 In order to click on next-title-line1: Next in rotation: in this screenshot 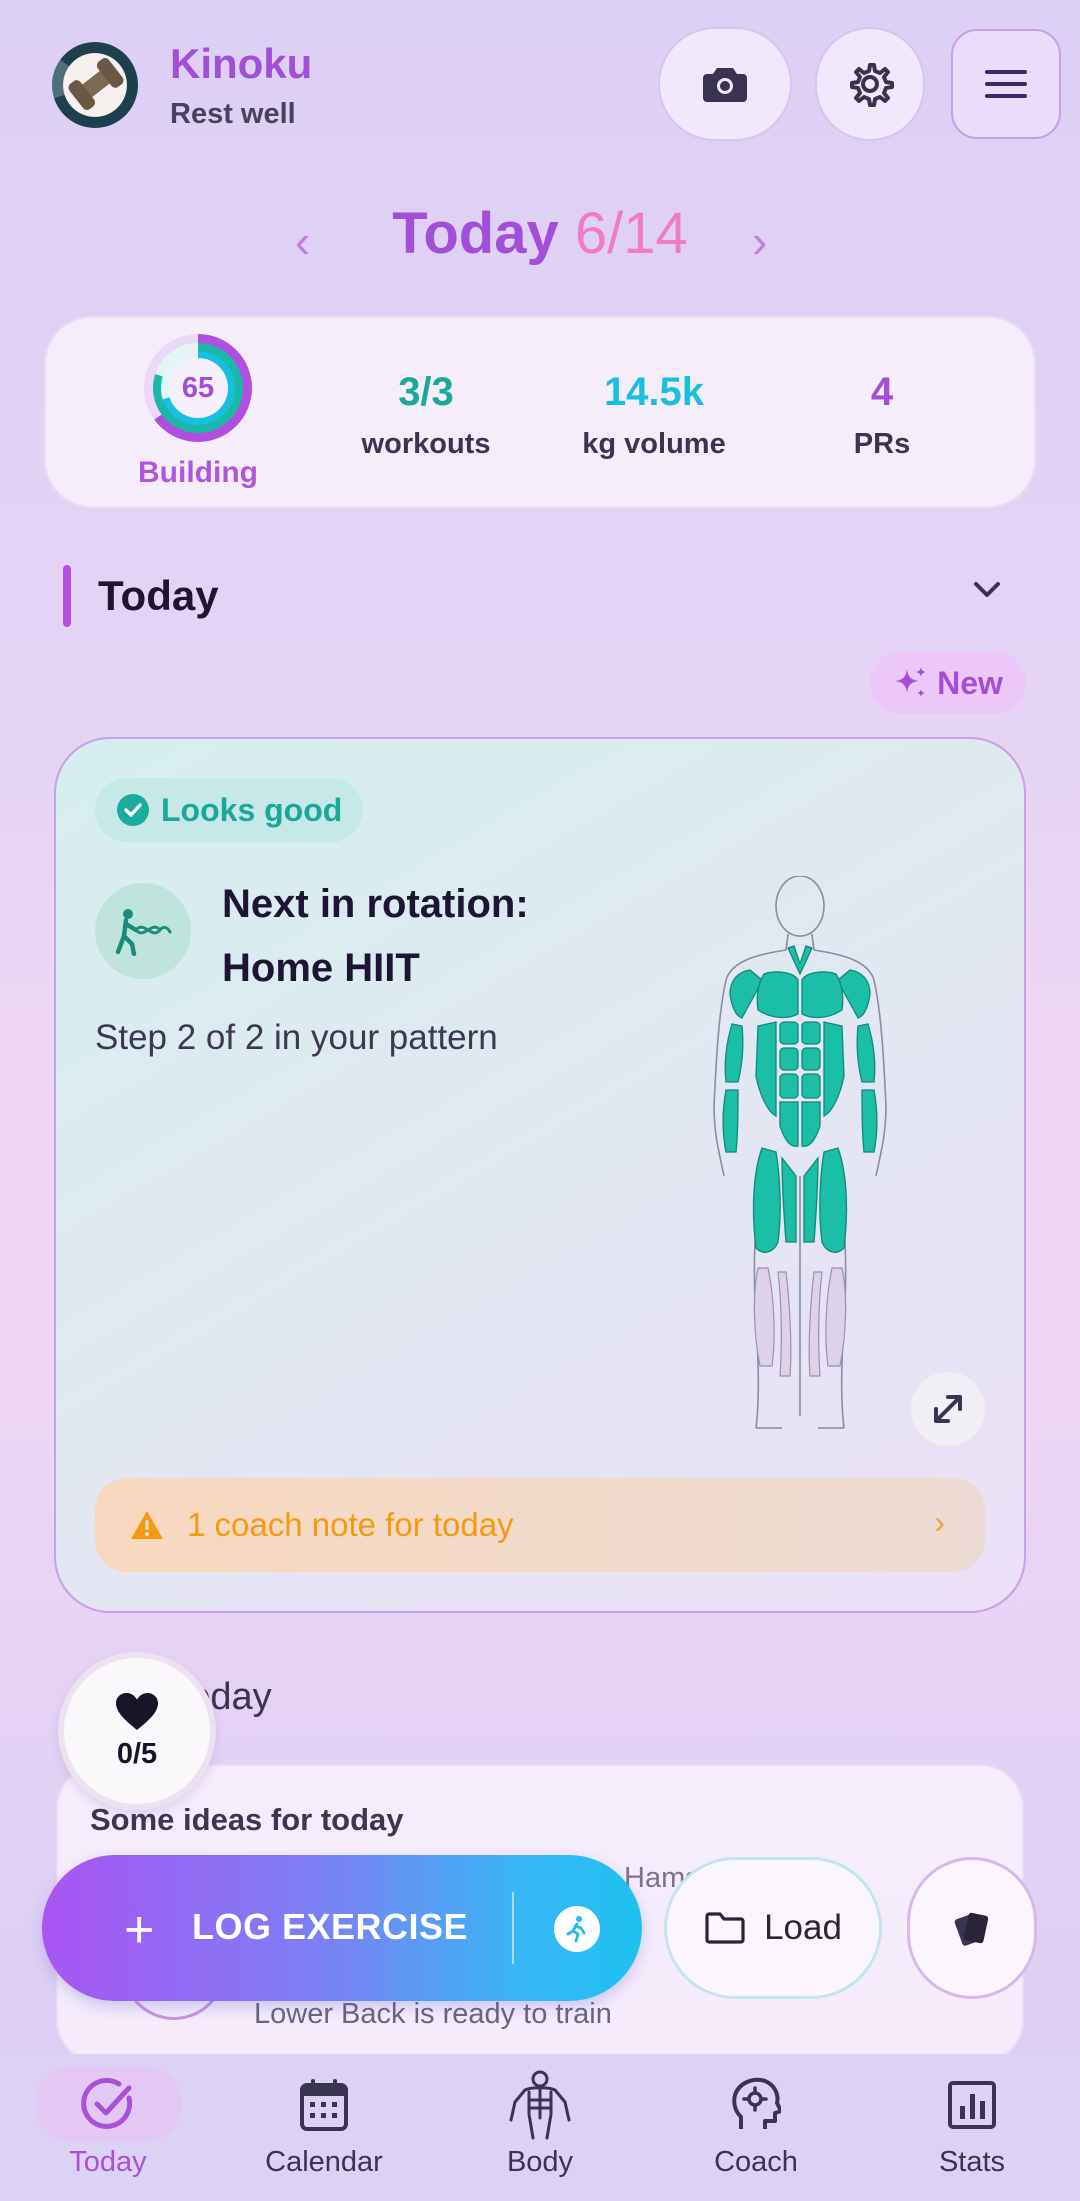, I will do `click(375, 904)`.